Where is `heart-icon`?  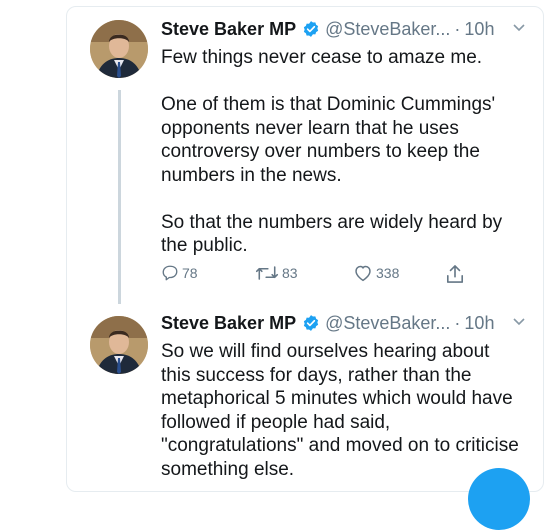 heart-icon is located at coordinates (363, 273).